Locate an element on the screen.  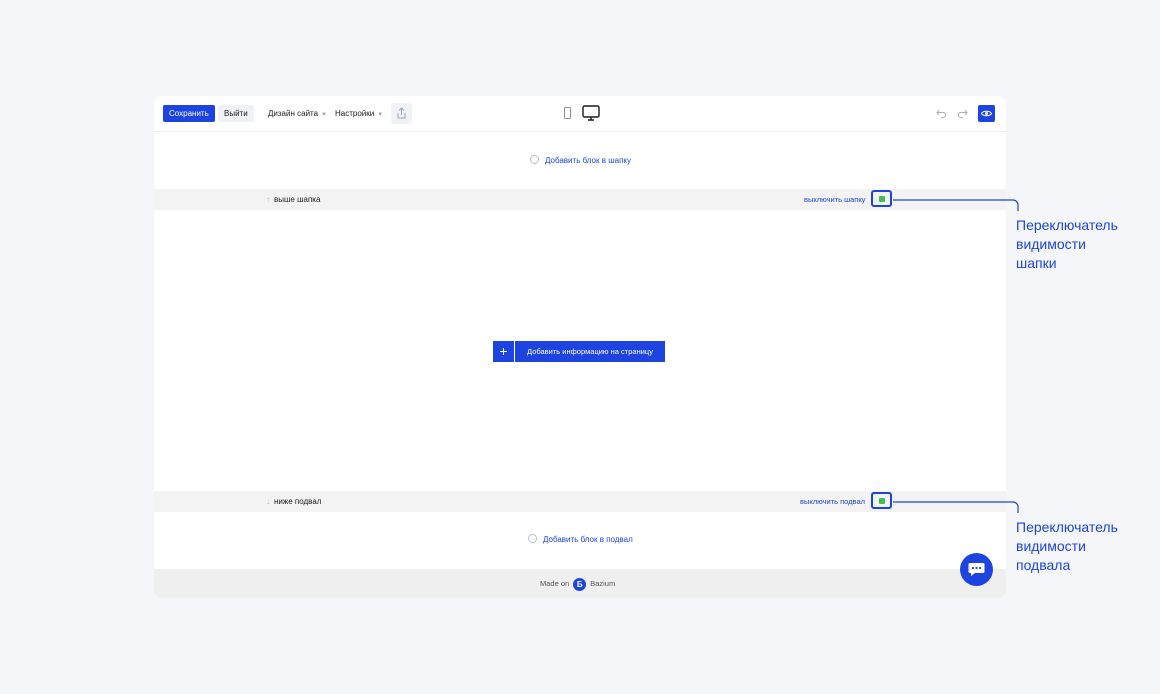
preview-button is located at coordinates (986, 113).